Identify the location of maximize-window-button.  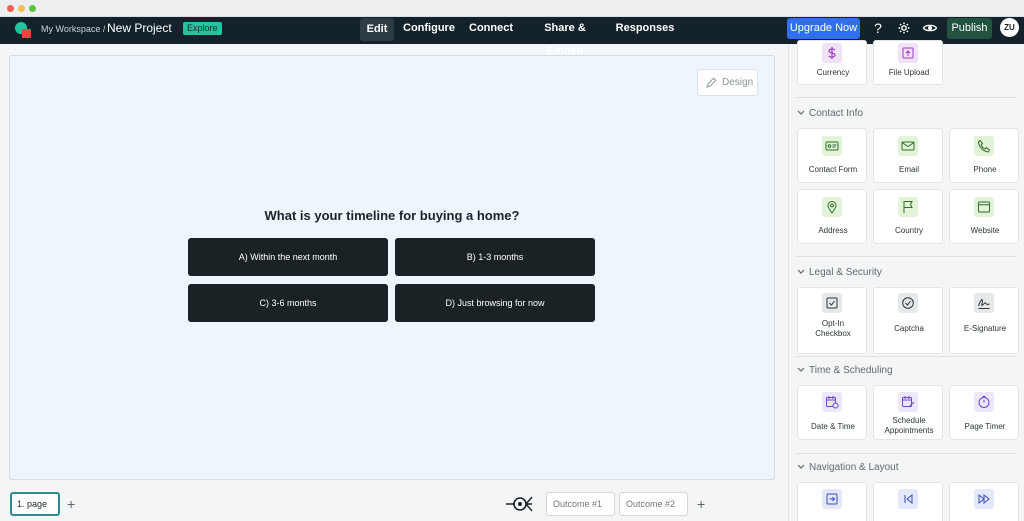
(32, 8).